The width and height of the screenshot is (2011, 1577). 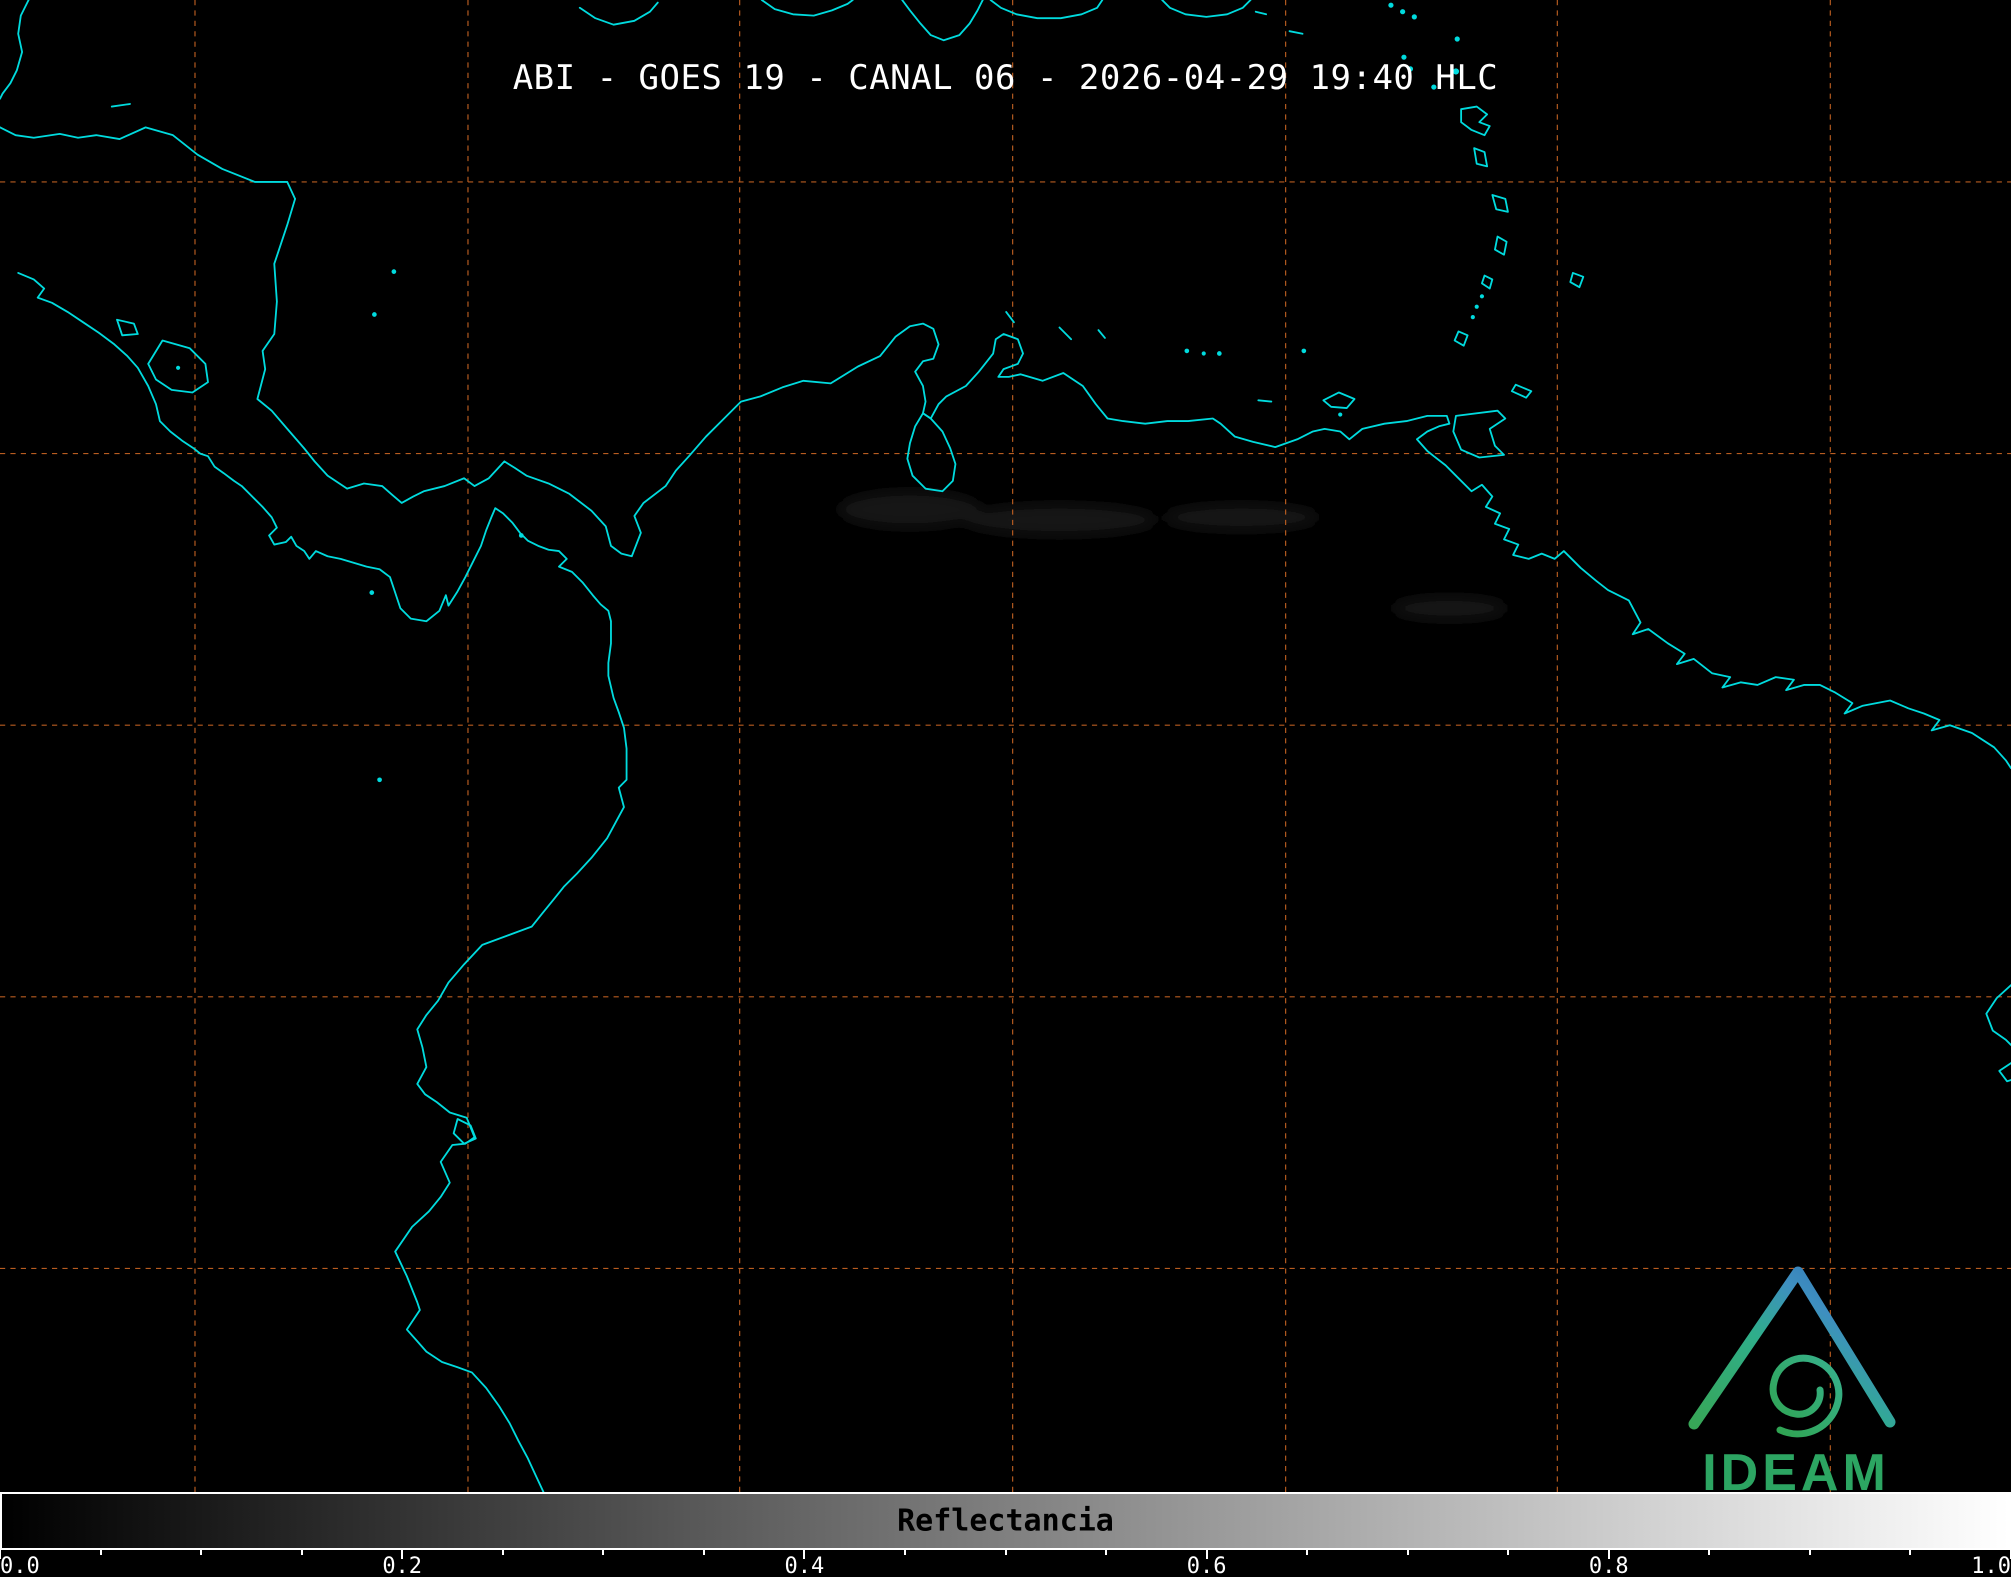 I want to click on margarita, so click(x=1339, y=400).